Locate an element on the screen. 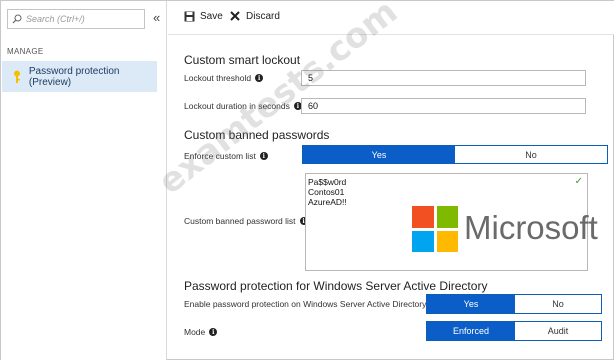 Image resolution: width=614 pixels, height=360 pixels. search-input: Search (Ctrl+/) is located at coordinates (55, 19).